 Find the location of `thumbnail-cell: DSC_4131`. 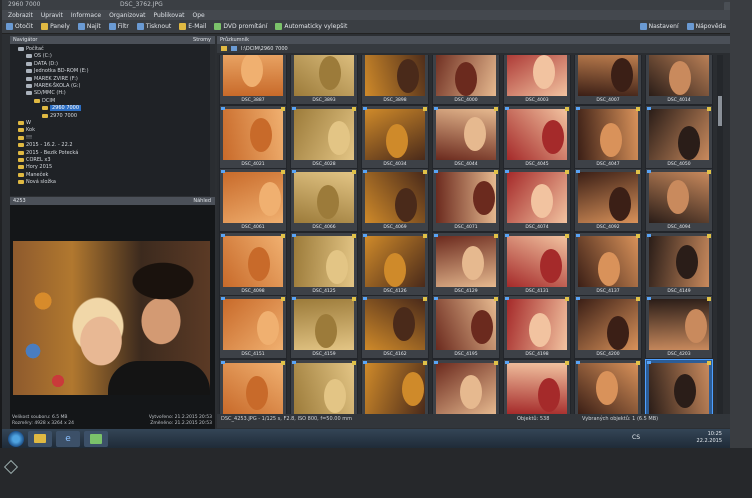

thumbnail-cell: DSC_4131 is located at coordinates (537, 263).